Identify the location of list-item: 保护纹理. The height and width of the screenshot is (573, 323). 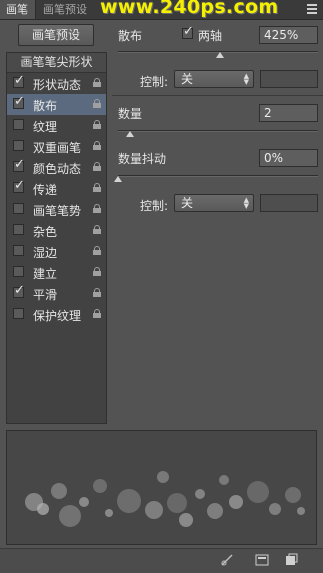
(56, 314).